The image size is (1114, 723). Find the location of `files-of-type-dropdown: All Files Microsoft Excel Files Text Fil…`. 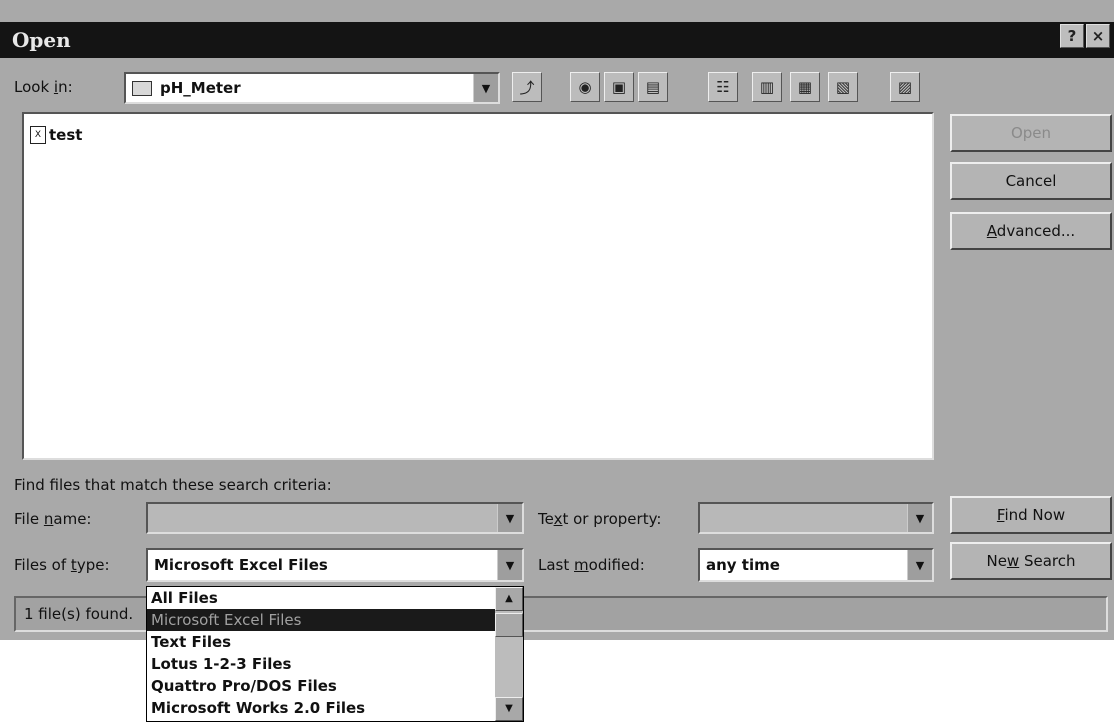

files-of-type-dropdown: All Files Microsoft Excel Files Text Fil… is located at coordinates (335, 654).